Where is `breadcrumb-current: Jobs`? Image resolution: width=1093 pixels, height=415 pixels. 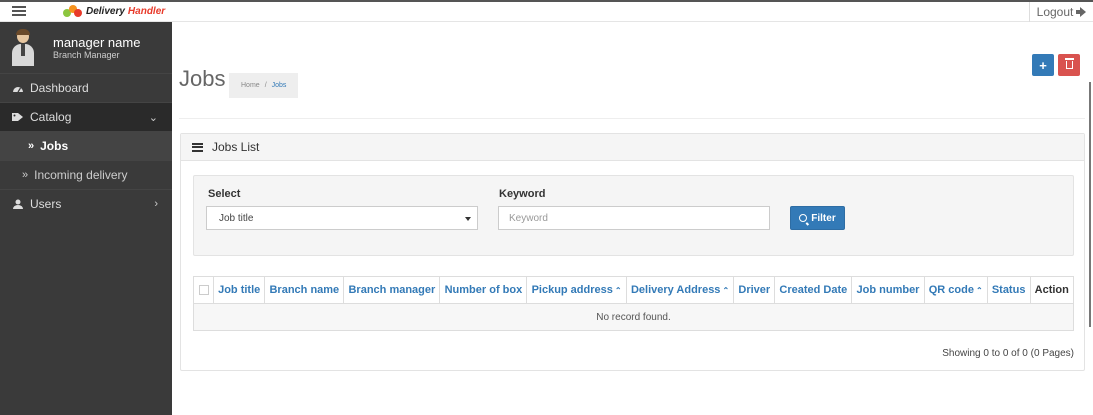 breadcrumb-current: Jobs is located at coordinates (279, 85).